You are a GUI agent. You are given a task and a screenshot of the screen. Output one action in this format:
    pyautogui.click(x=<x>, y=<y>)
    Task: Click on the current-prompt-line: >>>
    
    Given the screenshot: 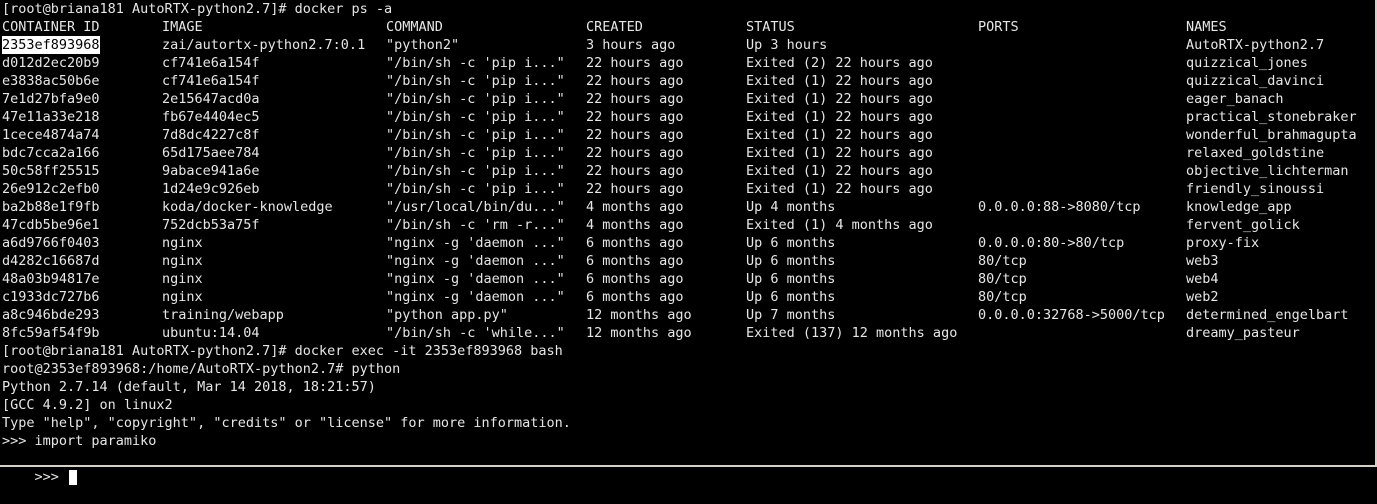 What is the action you would take?
    pyautogui.click(x=687, y=467)
    